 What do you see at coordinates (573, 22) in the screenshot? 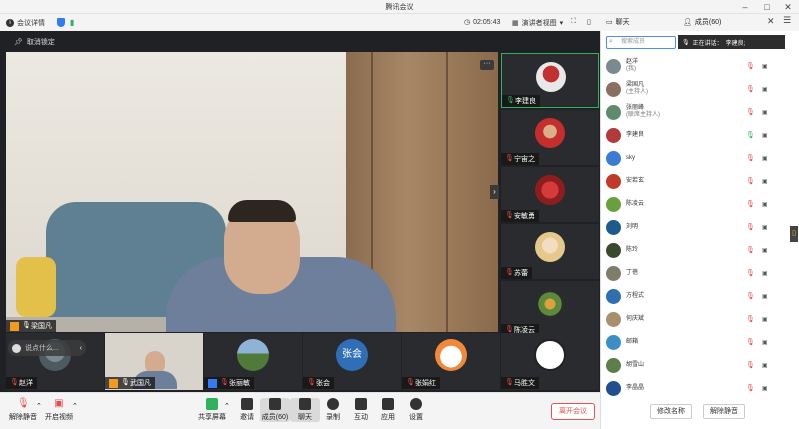
I see `fullscreen-icon: ⛶` at bounding box center [573, 22].